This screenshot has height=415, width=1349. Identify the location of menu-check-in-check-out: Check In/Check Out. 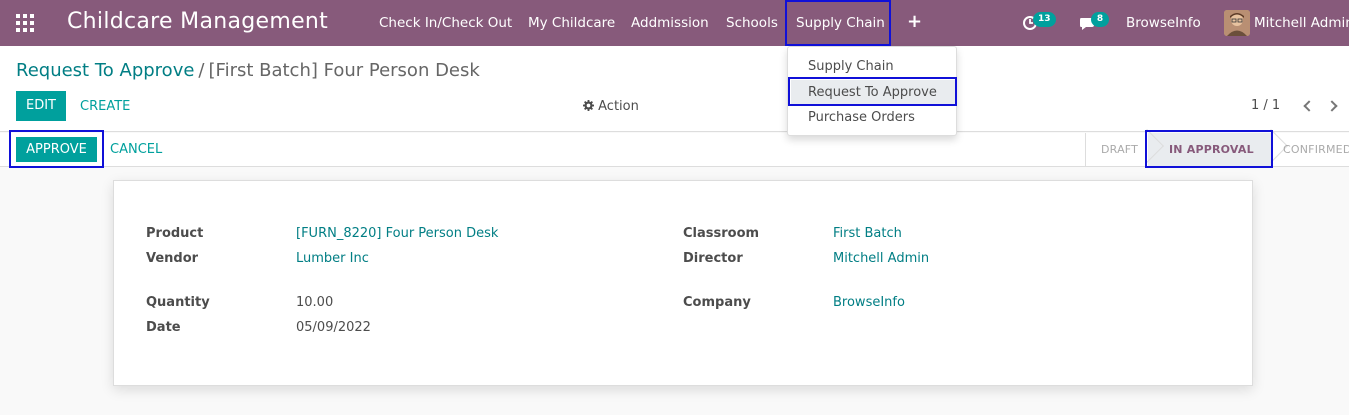
(445, 23).